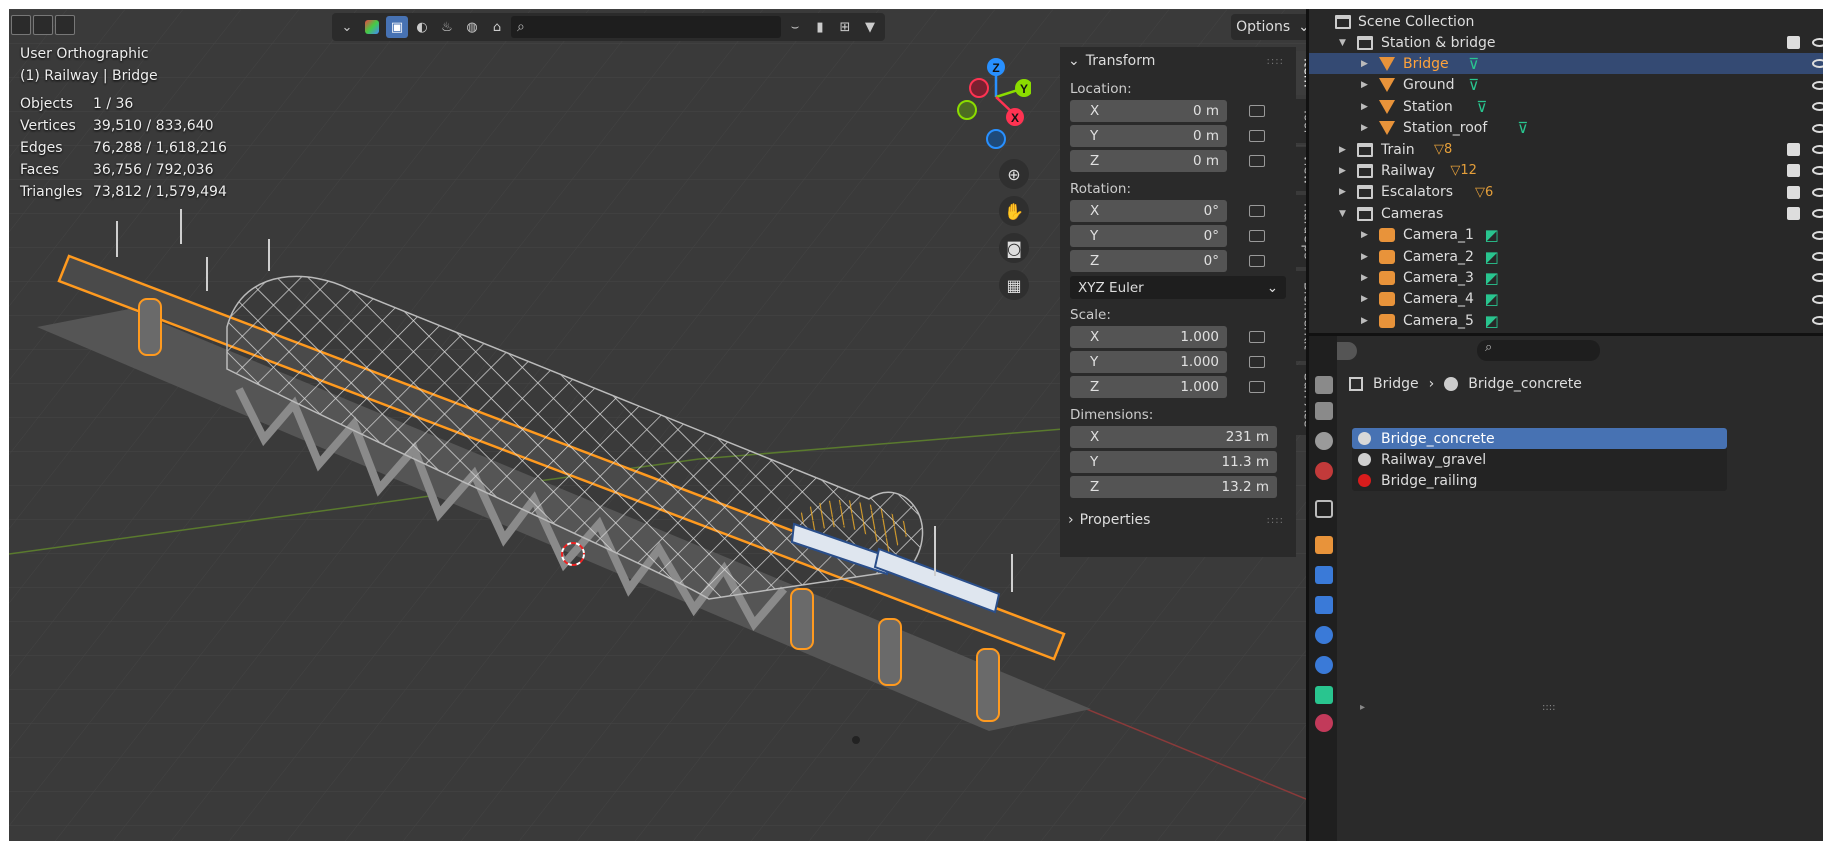  What do you see at coordinates (397, 27) in the screenshot?
I see `wireframe-xray-icon: ▣` at bounding box center [397, 27].